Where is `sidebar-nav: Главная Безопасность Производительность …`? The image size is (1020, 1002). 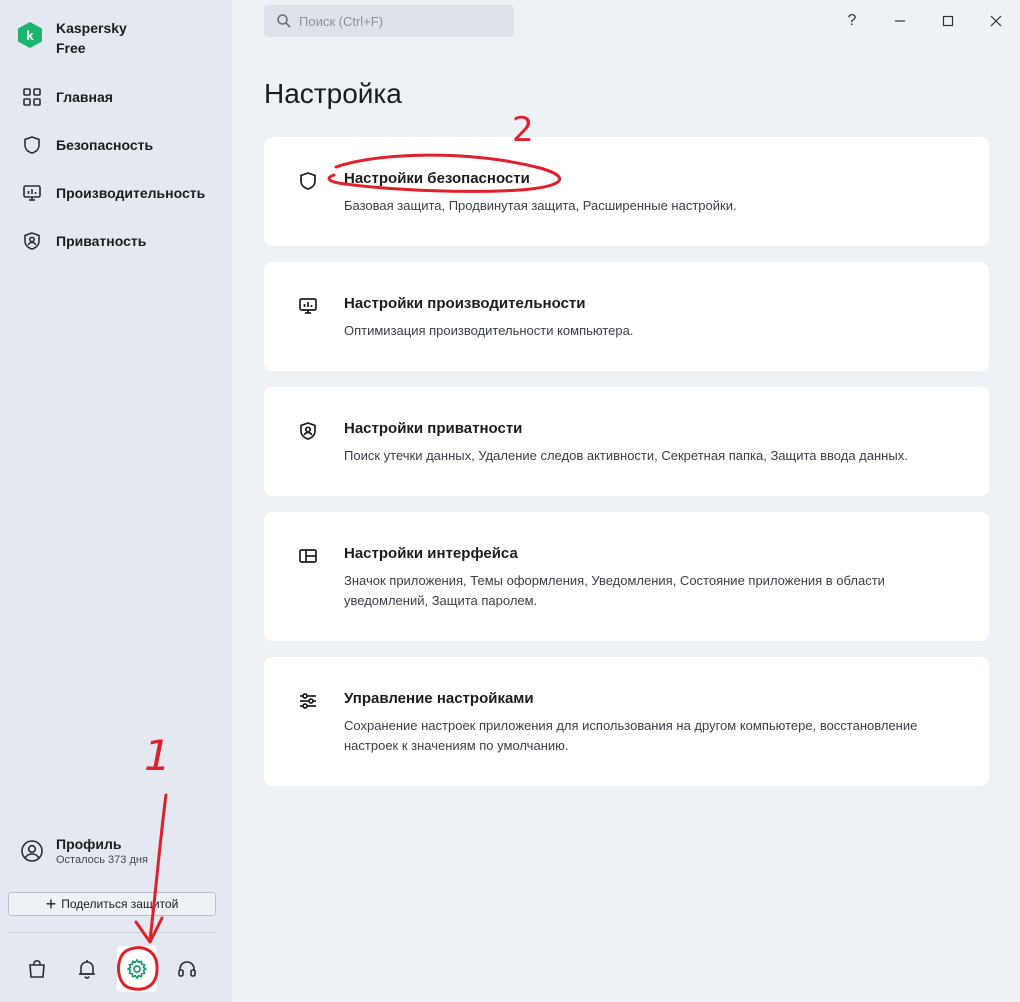 sidebar-nav: Главная Безопасность Производительность … is located at coordinates (116, 169).